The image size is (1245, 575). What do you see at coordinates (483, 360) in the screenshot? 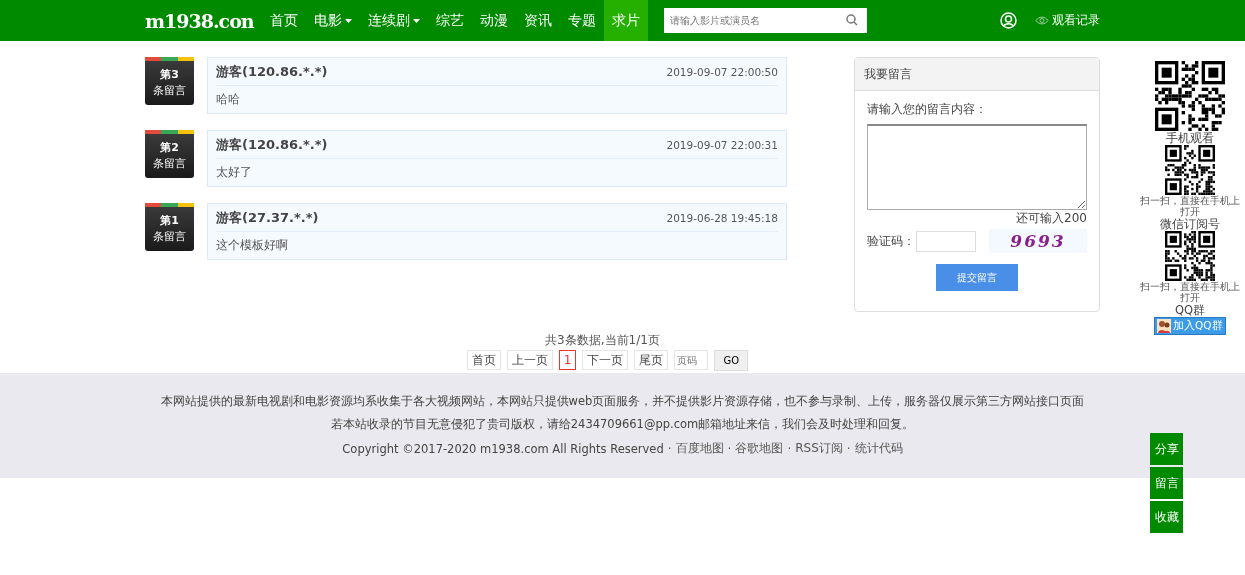
I see `page-link: 首页` at bounding box center [483, 360].